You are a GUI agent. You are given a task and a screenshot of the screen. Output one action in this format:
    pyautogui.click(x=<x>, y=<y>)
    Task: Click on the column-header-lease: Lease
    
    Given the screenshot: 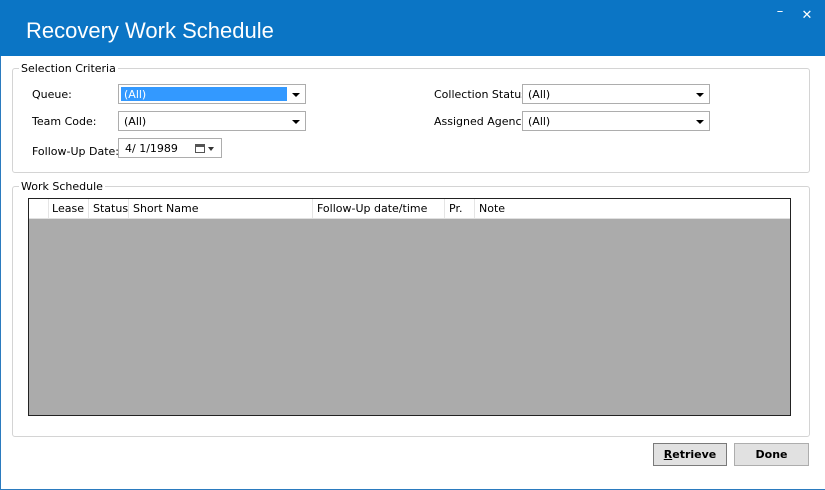 What is the action you would take?
    pyautogui.click(x=69, y=208)
    